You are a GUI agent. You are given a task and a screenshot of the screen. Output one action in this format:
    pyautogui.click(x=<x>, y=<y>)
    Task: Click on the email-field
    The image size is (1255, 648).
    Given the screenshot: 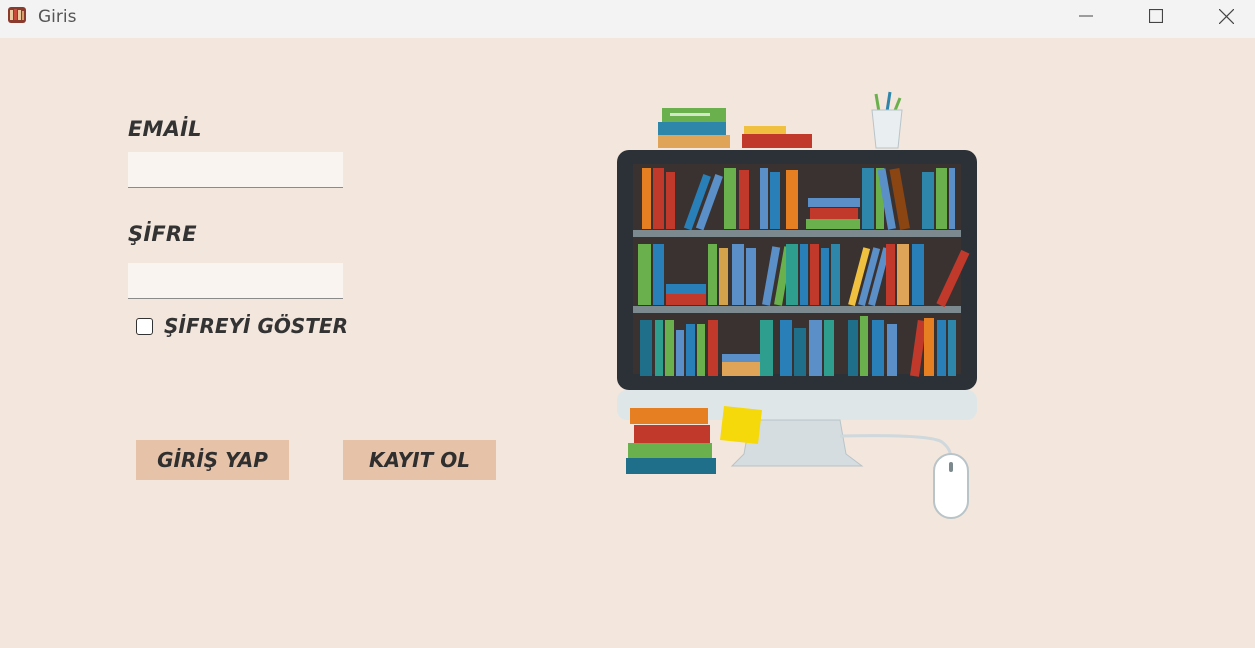 What is the action you would take?
    pyautogui.click(x=235, y=170)
    